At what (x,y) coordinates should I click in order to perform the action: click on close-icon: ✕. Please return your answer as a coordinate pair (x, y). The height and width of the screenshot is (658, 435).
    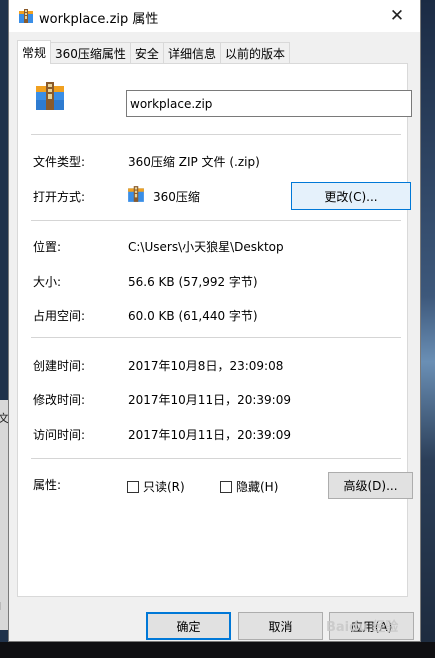
    Looking at the image, I should click on (397, 16).